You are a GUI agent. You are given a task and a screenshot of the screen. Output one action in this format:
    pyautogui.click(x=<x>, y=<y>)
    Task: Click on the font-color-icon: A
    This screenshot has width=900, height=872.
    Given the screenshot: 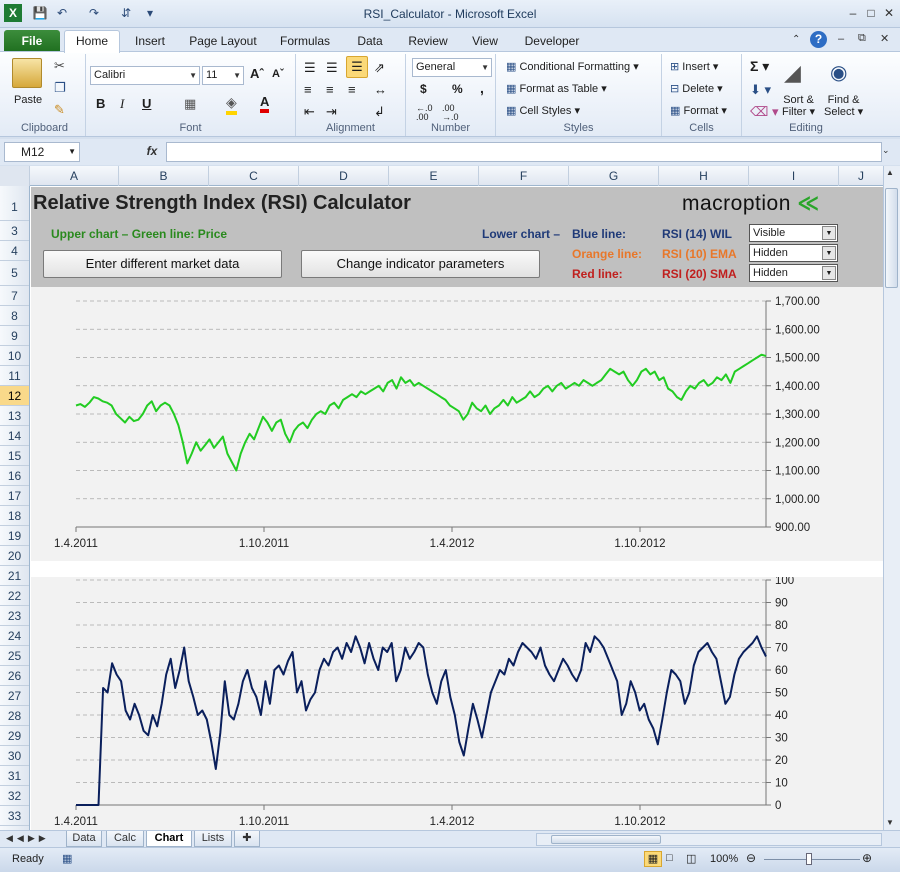 What is the action you would take?
    pyautogui.click(x=265, y=103)
    